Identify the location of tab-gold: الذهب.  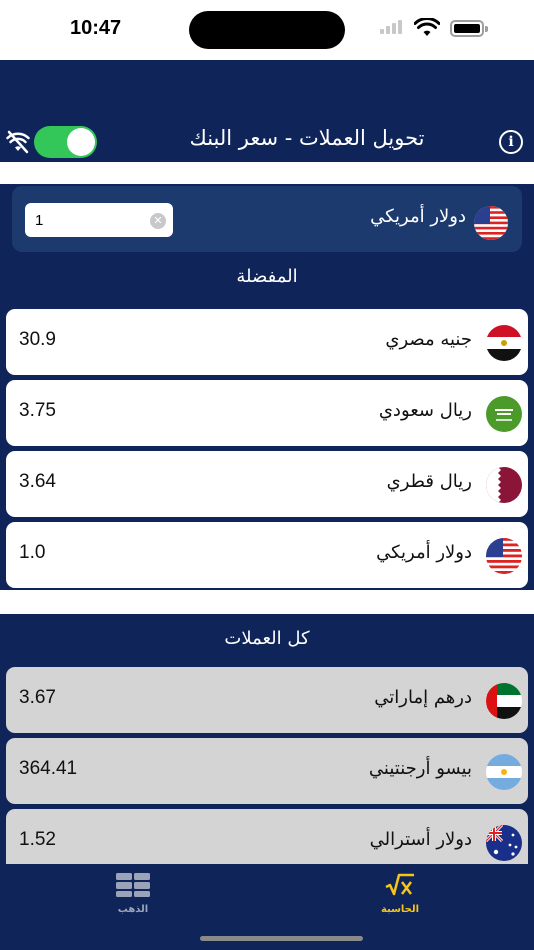
(133, 893).